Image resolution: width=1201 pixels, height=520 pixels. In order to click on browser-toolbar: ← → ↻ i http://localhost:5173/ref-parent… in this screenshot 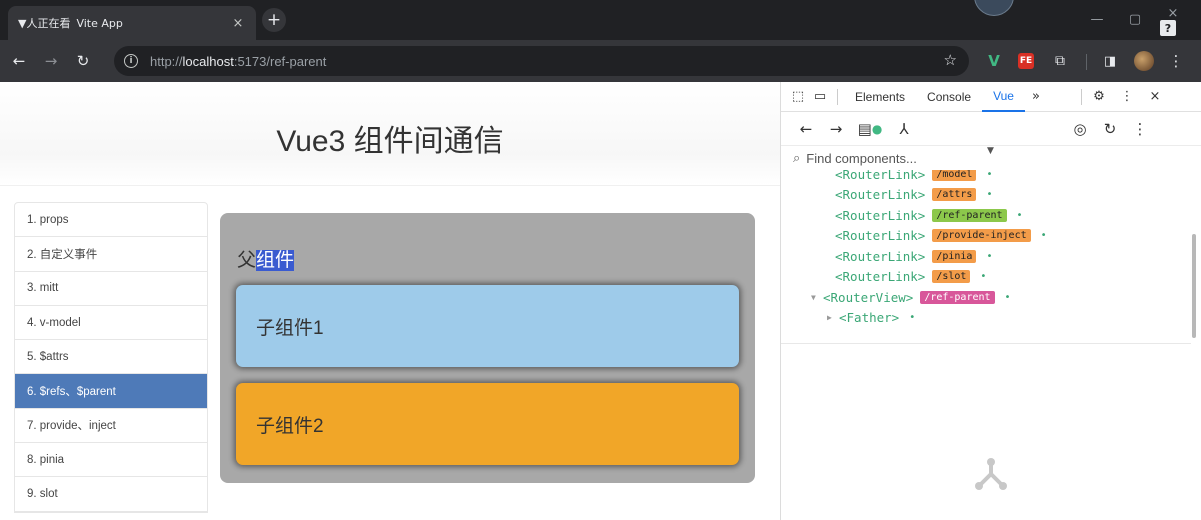, I will do `click(600, 61)`.